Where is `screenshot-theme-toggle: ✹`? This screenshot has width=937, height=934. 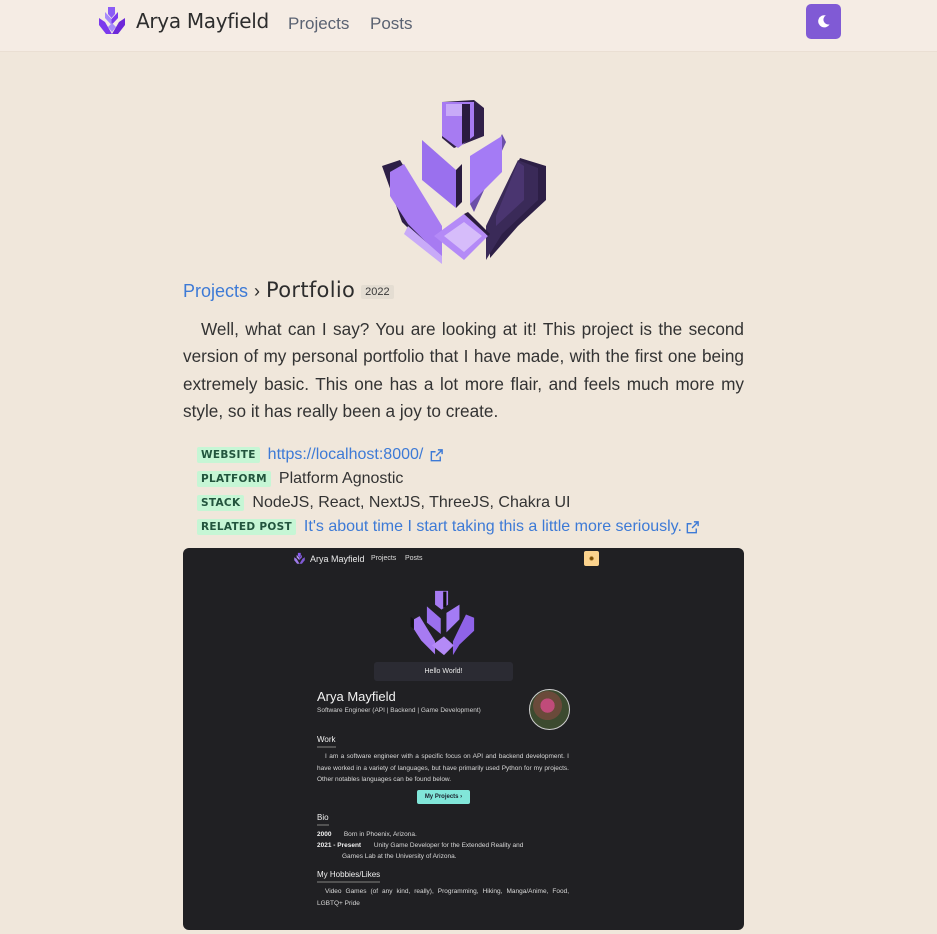
screenshot-theme-toggle: ✹ is located at coordinates (591, 558).